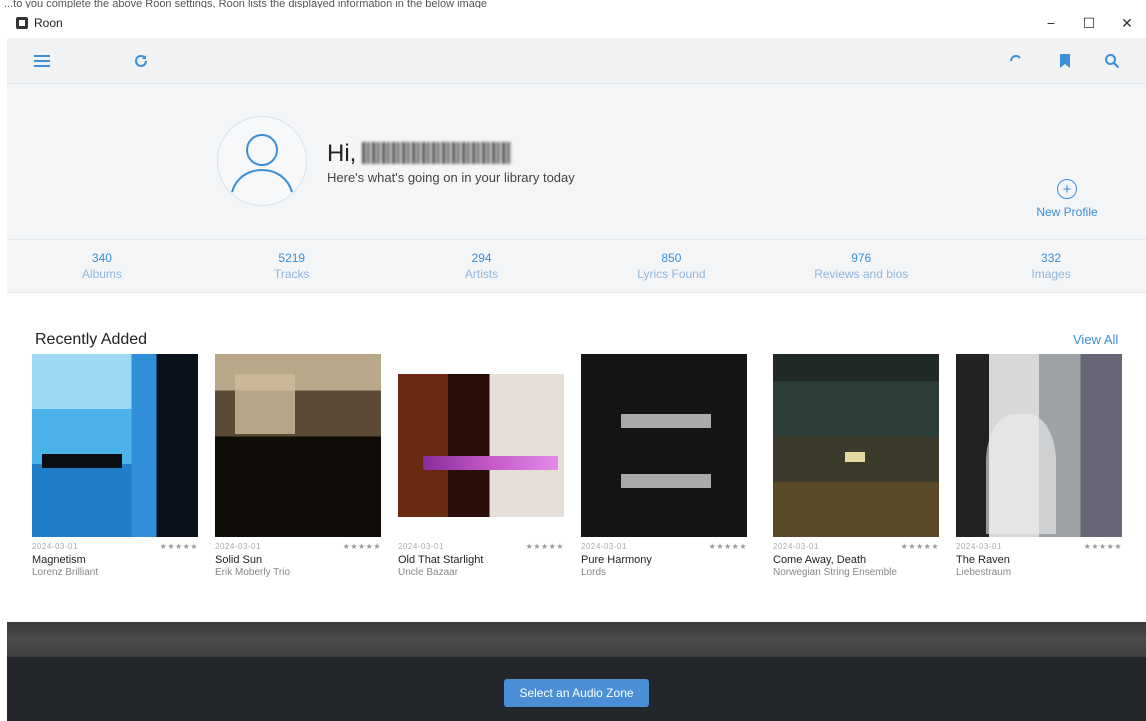  I want to click on add-profile-icon: +, so click(1067, 189).